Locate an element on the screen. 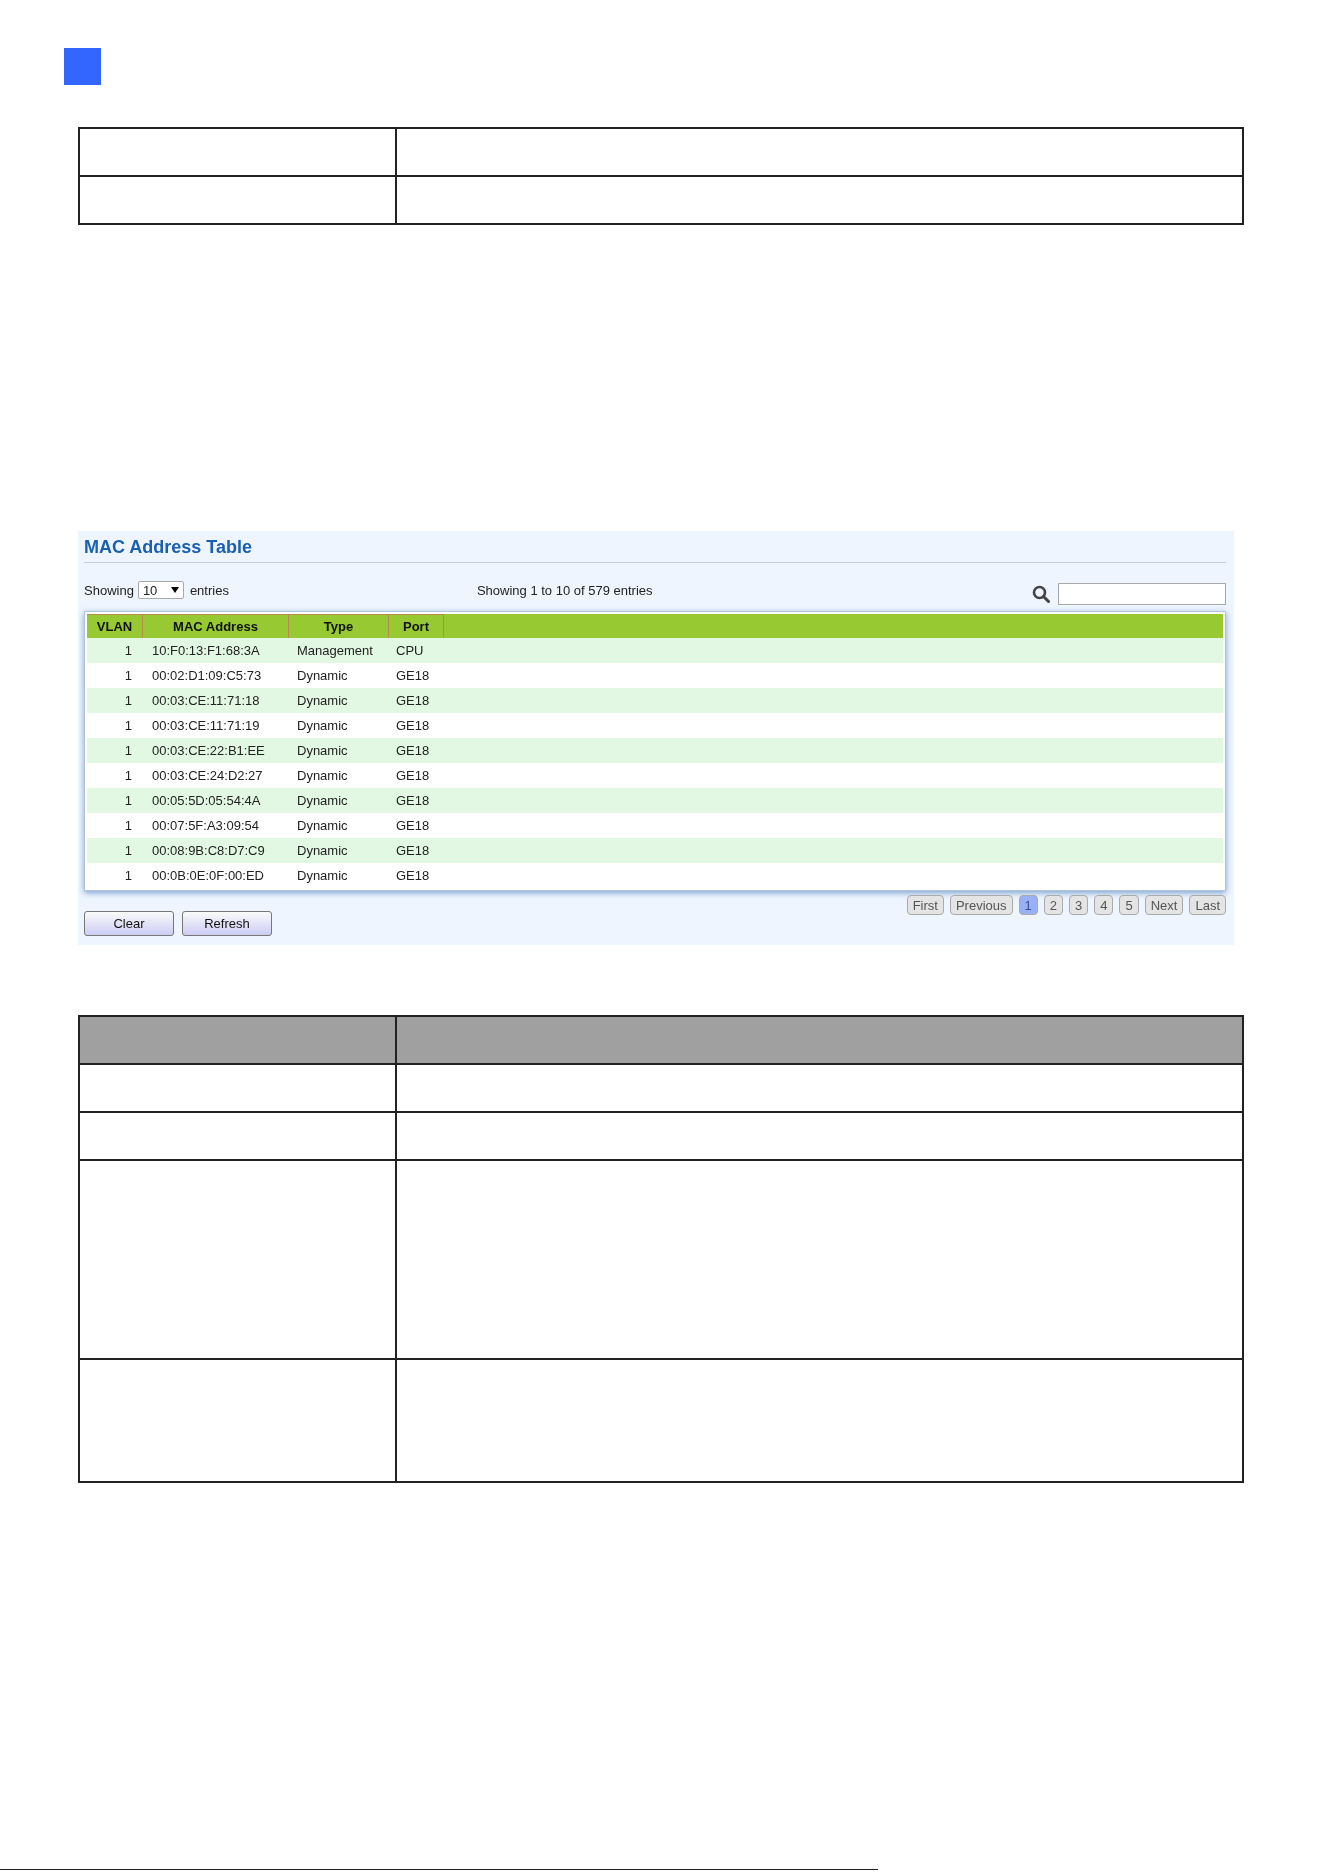 Image resolution: width=1324 pixels, height=1872 pixels. table-cell-text: Management is located at coordinates (335, 651).